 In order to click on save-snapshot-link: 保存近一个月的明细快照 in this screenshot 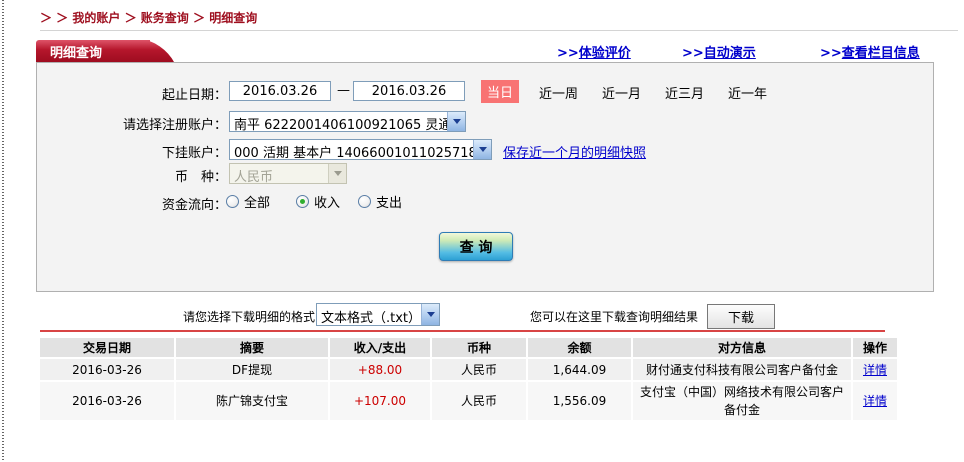, I will do `click(574, 151)`.